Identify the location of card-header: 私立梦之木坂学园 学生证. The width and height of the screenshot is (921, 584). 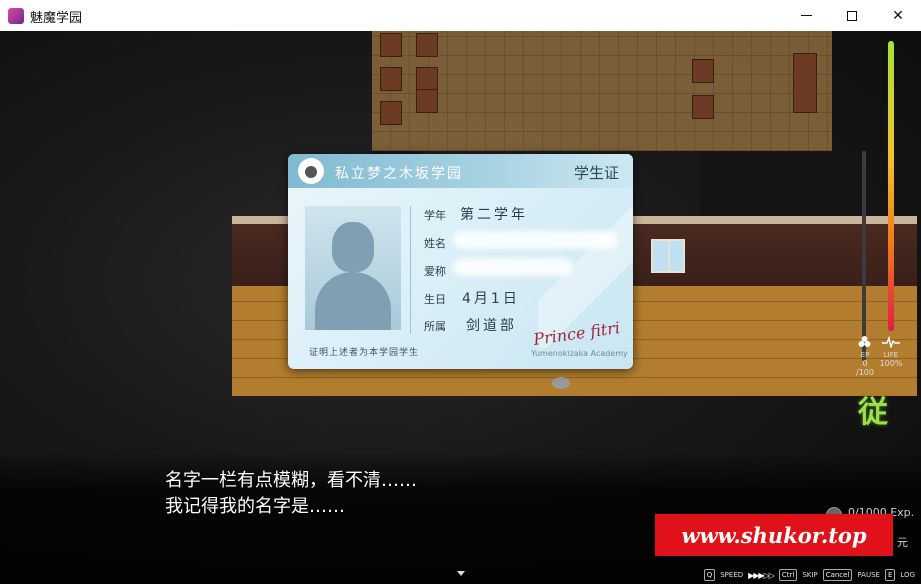
(460, 171).